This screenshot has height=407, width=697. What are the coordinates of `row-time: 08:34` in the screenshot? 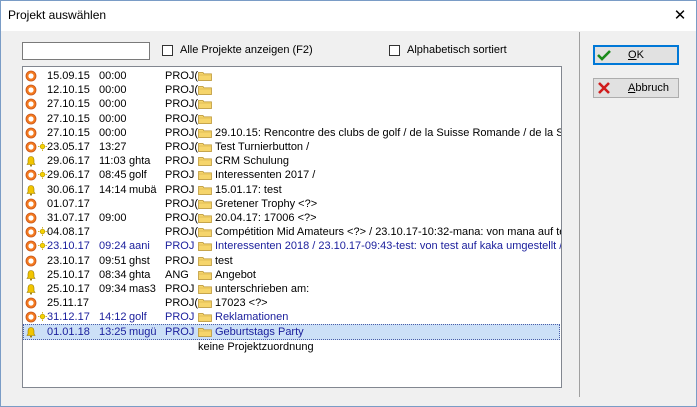 It's located at (113, 274).